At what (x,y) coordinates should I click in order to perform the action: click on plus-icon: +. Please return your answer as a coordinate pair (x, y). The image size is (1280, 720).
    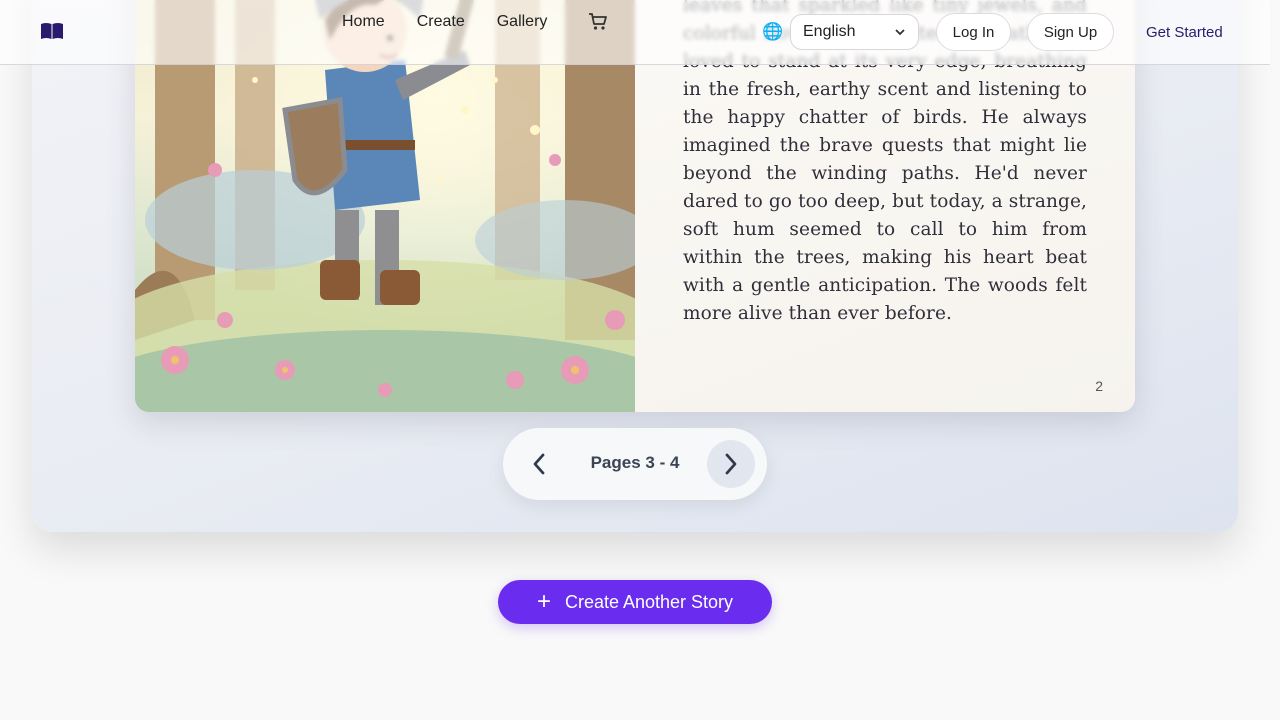
    Looking at the image, I should click on (543, 601).